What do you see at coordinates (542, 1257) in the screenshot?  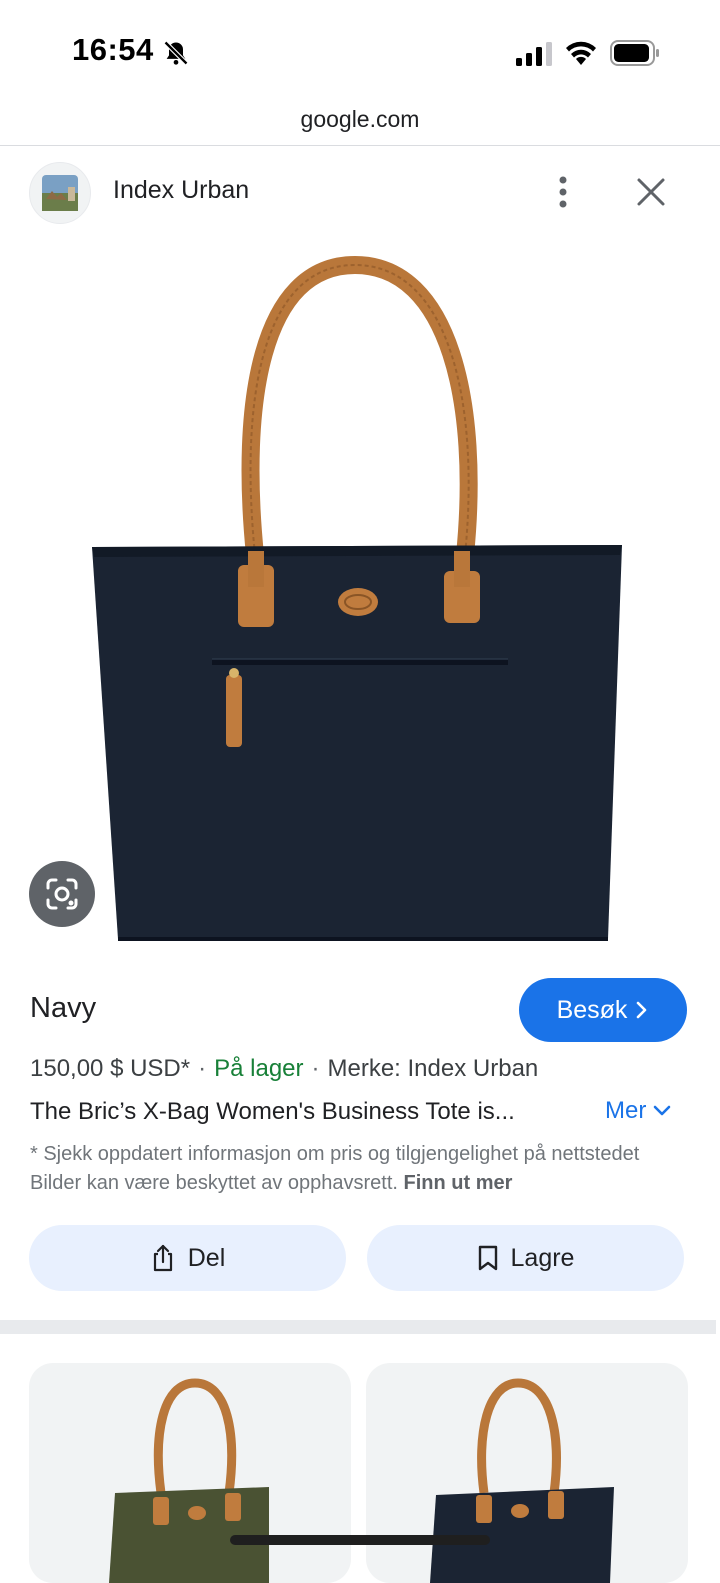 I see `save-label: Lagre` at bounding box center [542, 1257].